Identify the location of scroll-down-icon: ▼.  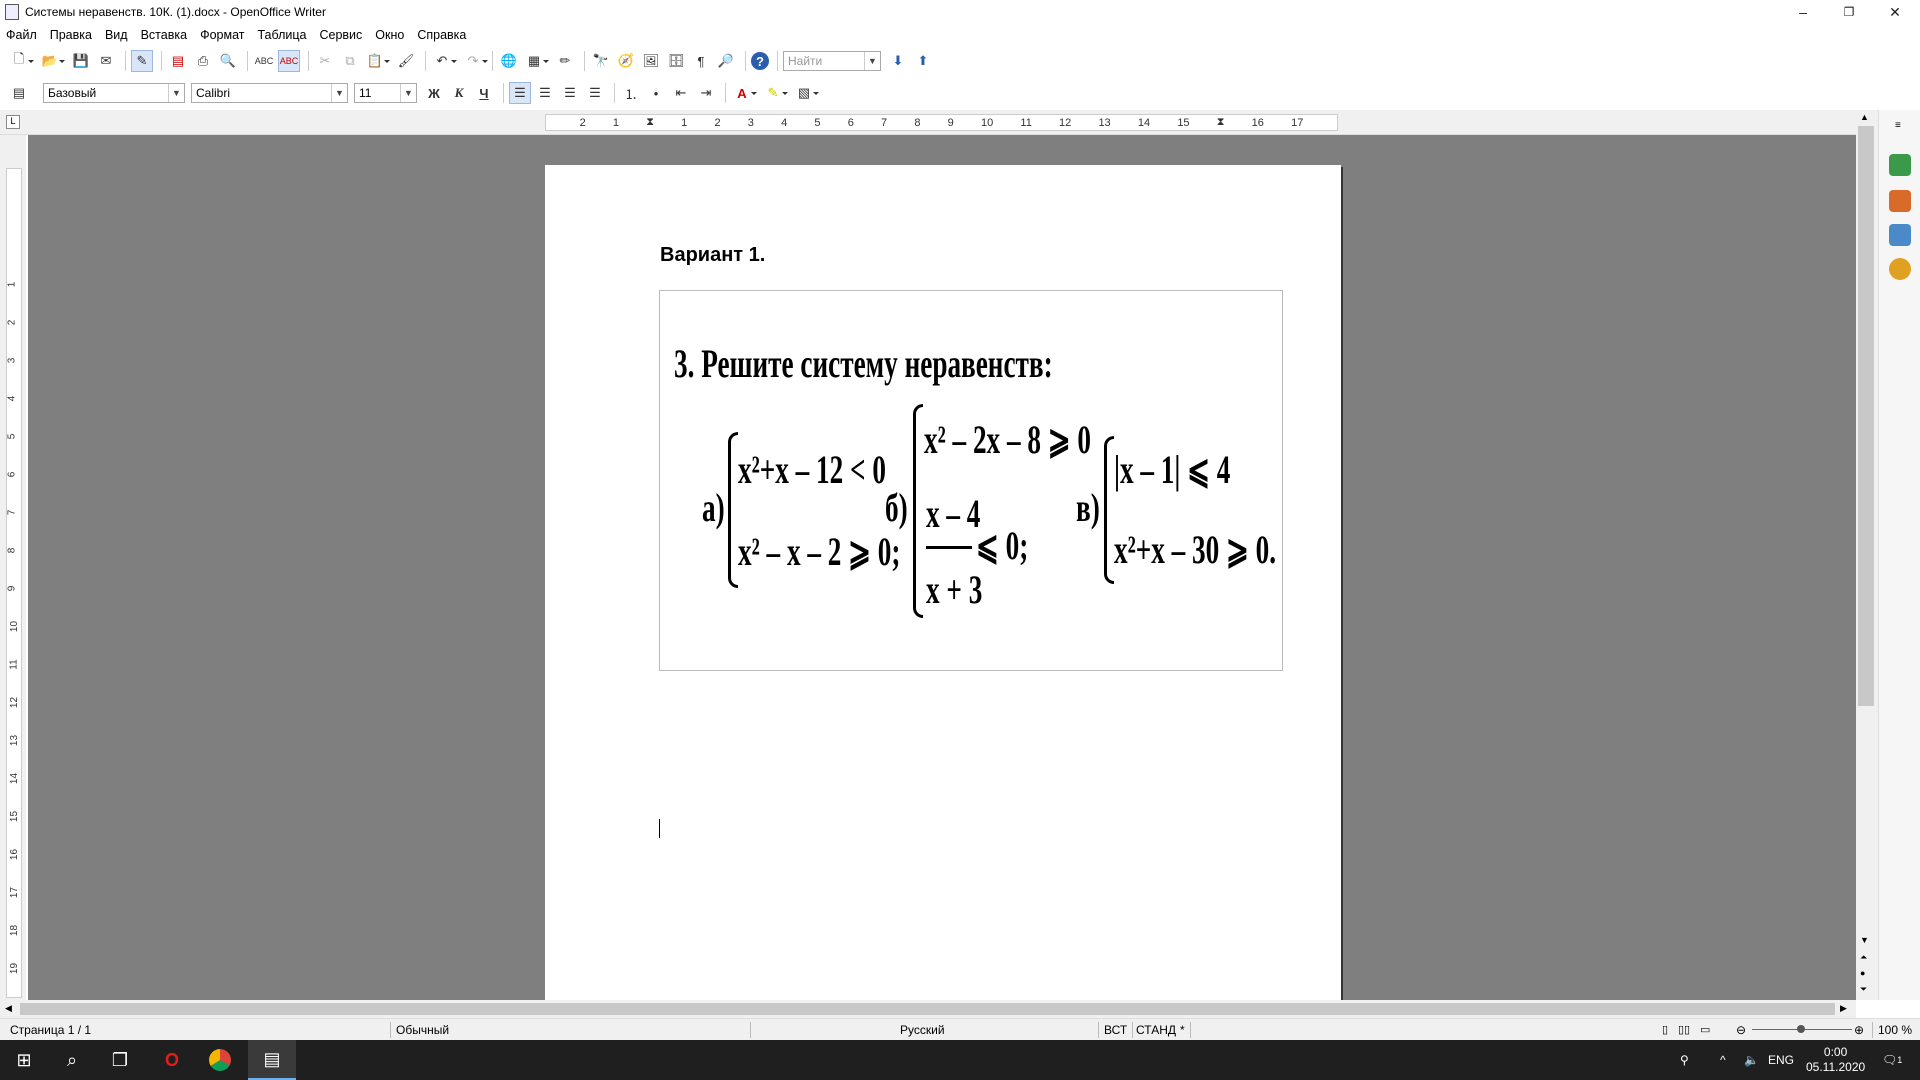
(1864, 940).